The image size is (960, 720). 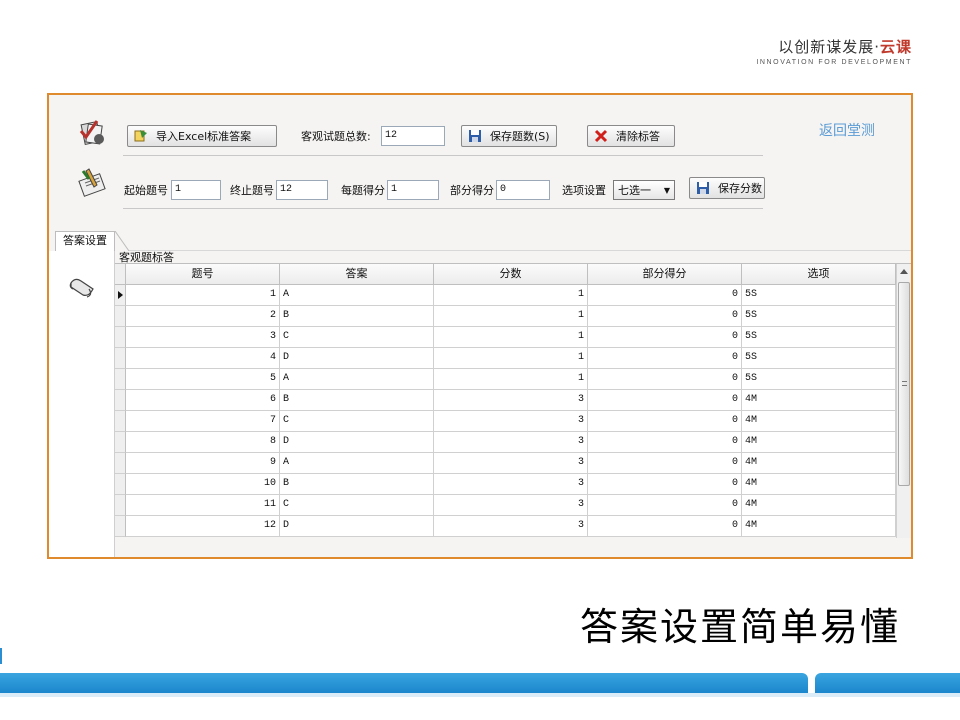 What do you see at coordinates (202, 136) in the screenshot?
I see `import-excel-button: 导入Excel标准答案` at bounding box center [202, 136].